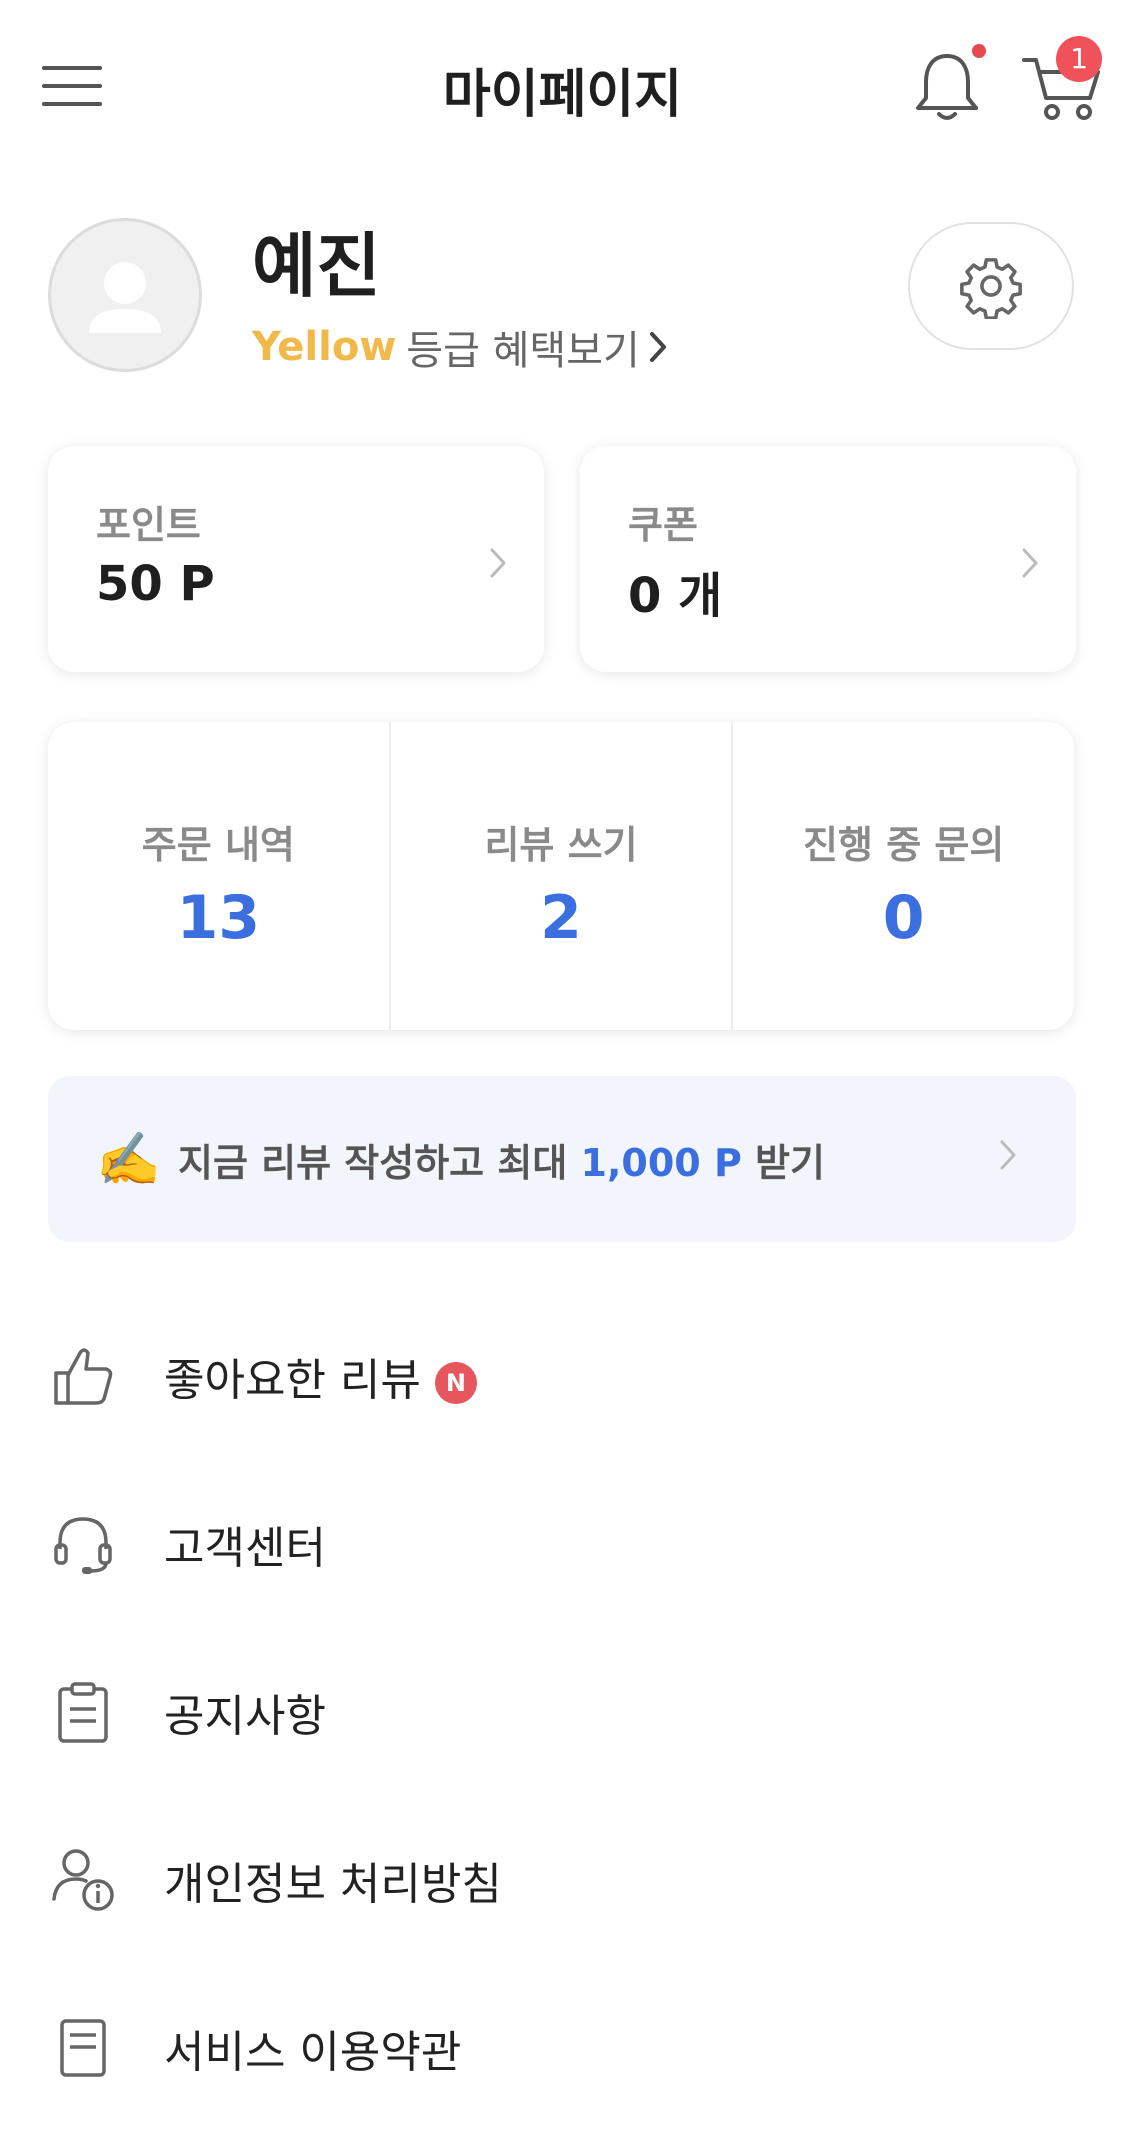  Describe the element at coordinates (313, 2052) in the screenshot. I see `menu-item-label: 서비스 이용약관` at that location.